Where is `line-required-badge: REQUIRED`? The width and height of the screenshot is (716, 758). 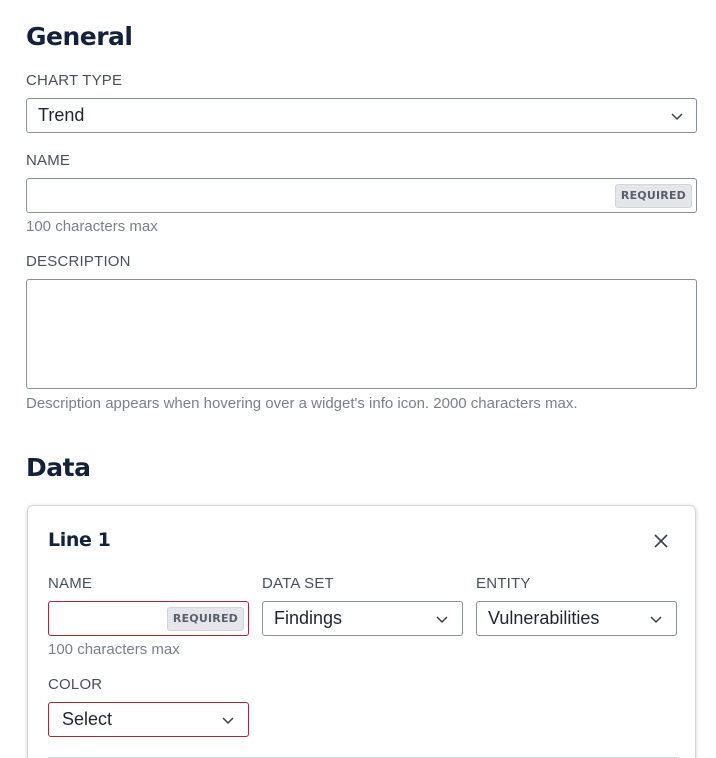 line-required-badge: REQUIRED is located at coordinates (205, 618).